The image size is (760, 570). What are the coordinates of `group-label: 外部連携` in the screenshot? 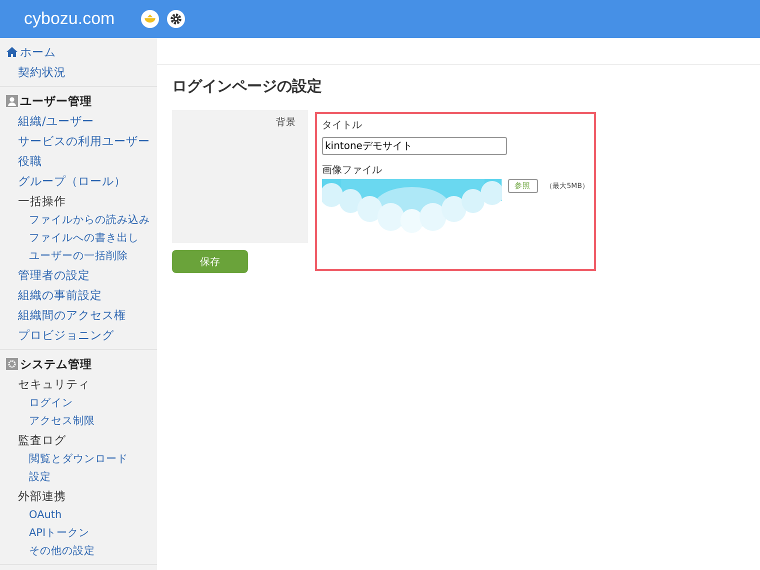 It's located at (42, 496).